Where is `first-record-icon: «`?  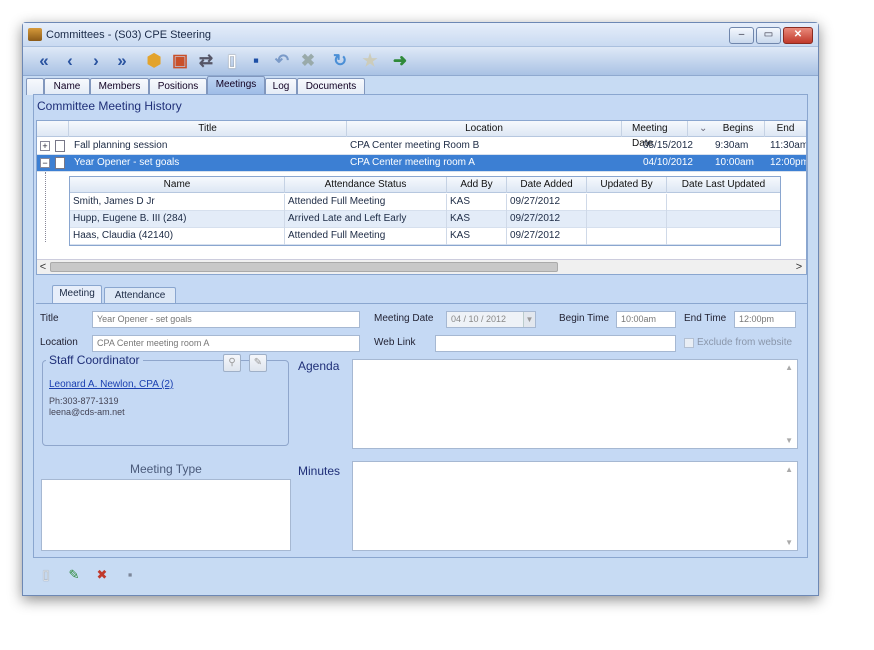
first-record-icon: « is located at coordinates (44, 61).